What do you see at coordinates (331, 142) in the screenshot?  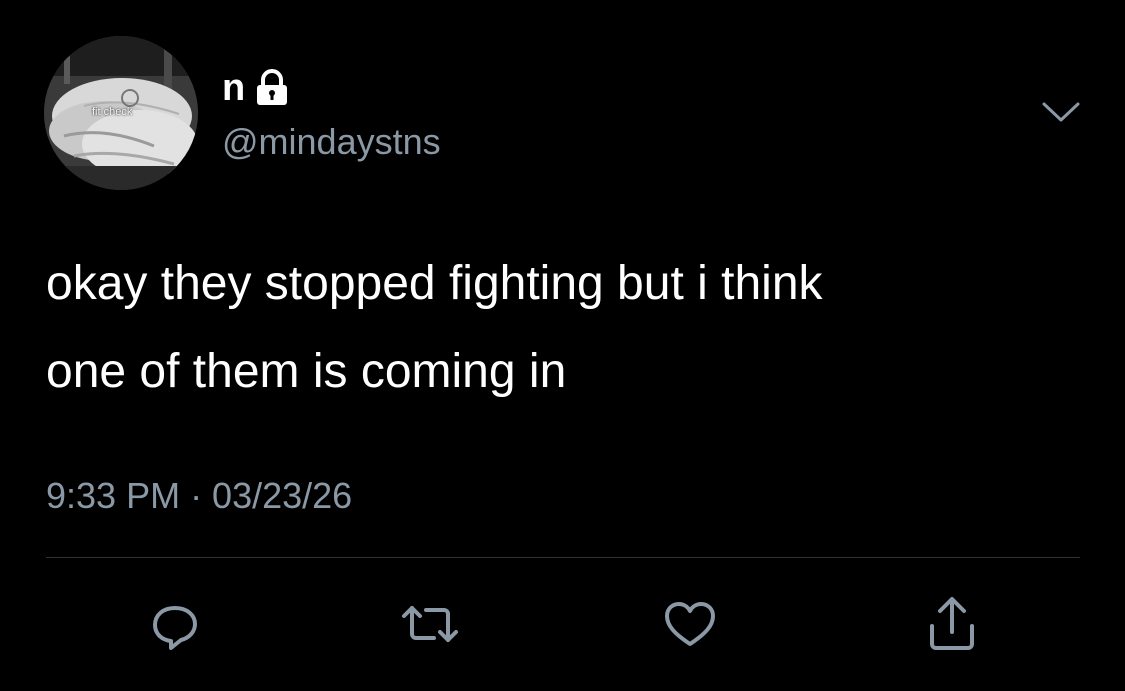 I see `user-handle: @mindaystns` at bounding box center [331, 142].